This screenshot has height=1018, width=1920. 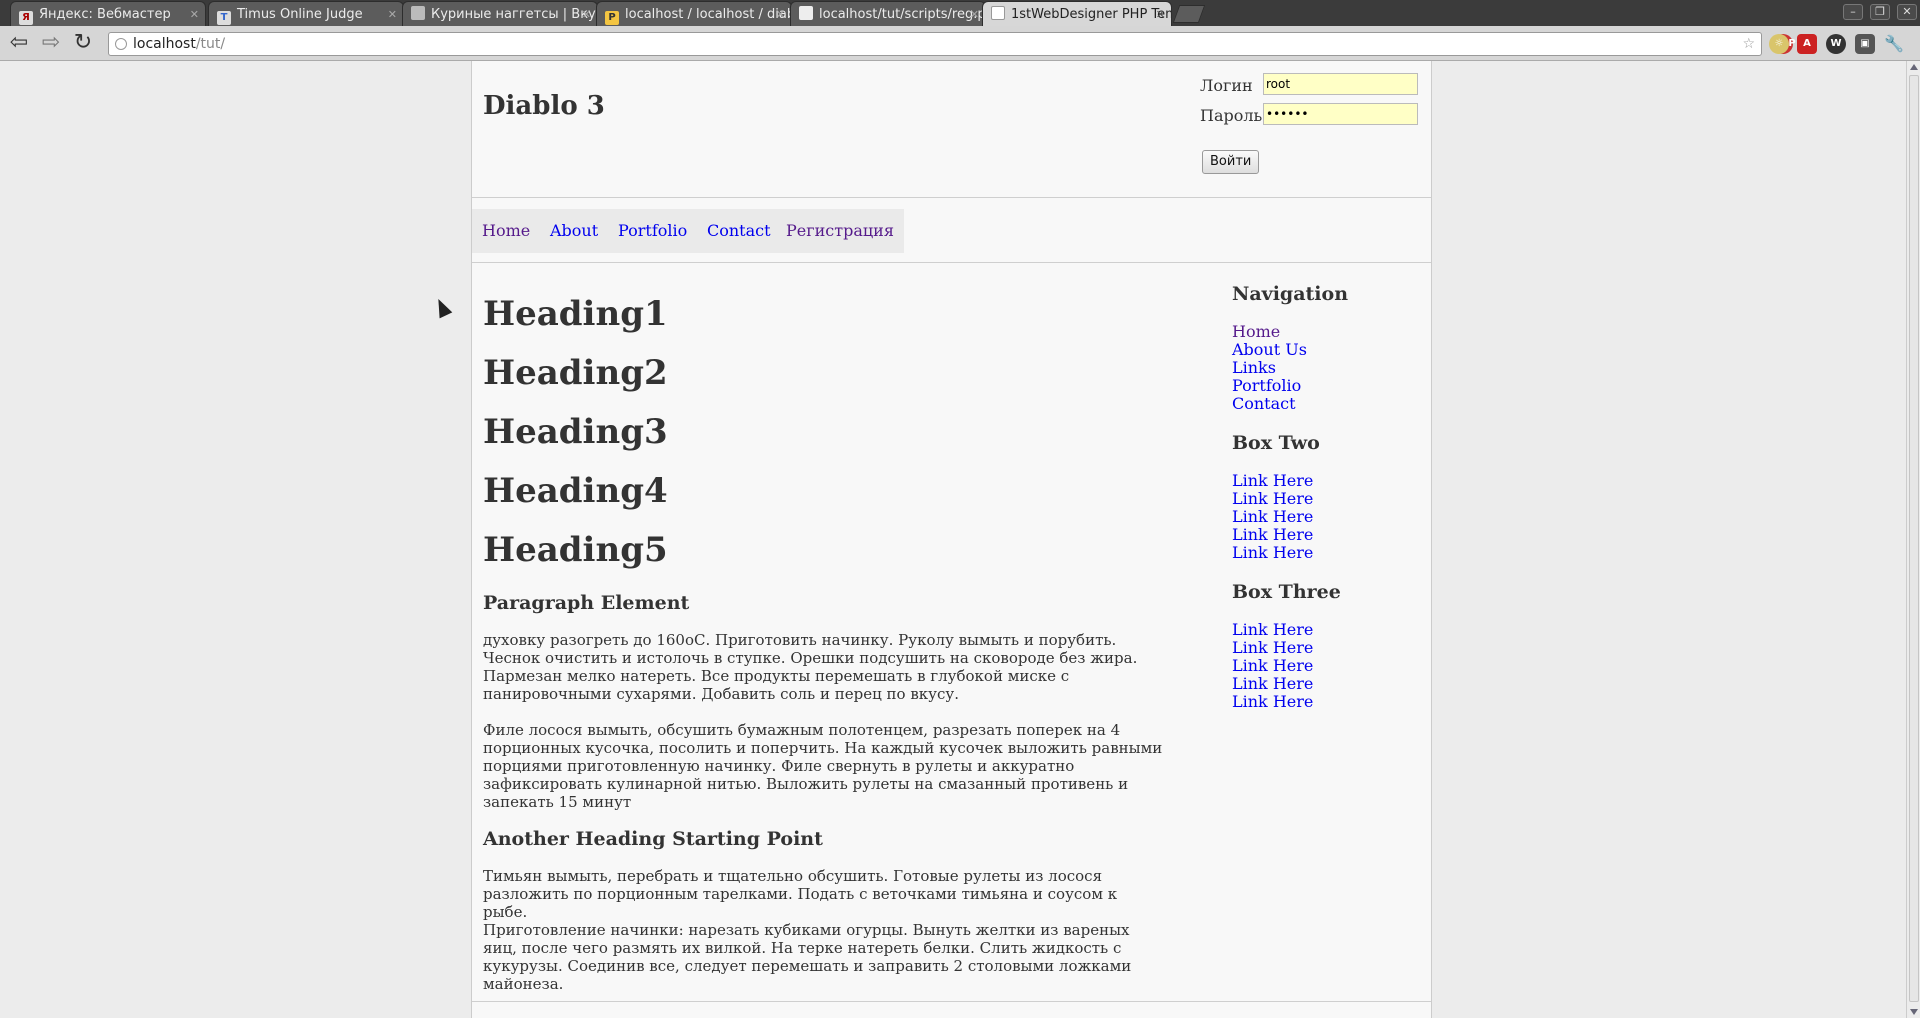 I want to click on password-input, so click(x=1340, y=114).